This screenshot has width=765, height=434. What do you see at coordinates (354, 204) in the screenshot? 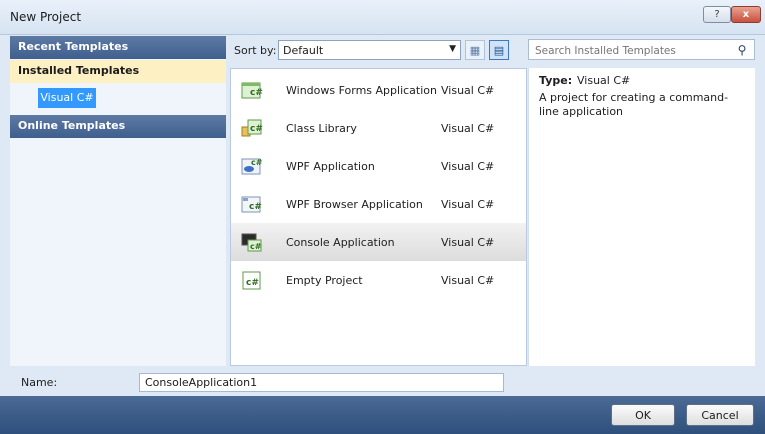
I see `template-name: WPF Browser Application` at bounding box center [354, 204].